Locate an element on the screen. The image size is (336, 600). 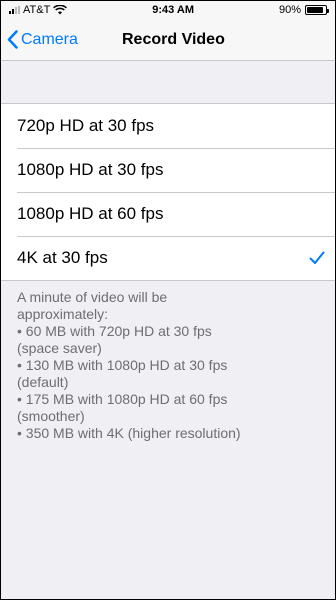
option-label: 1080p HD at 60 fps is located at coordinates (90, 213).